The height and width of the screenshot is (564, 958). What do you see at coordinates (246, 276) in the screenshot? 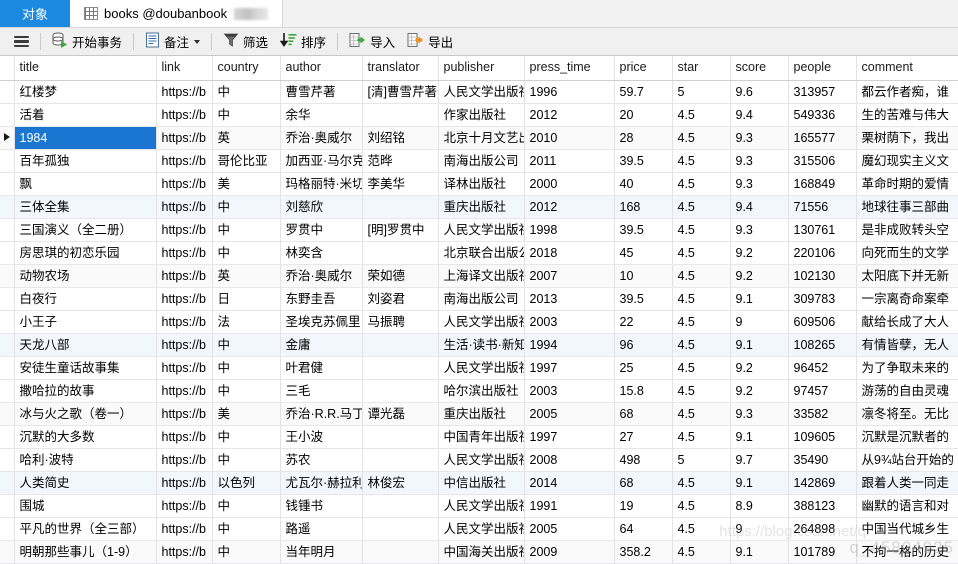
I see `cell-country: 英` at bounding box center [246, 276].